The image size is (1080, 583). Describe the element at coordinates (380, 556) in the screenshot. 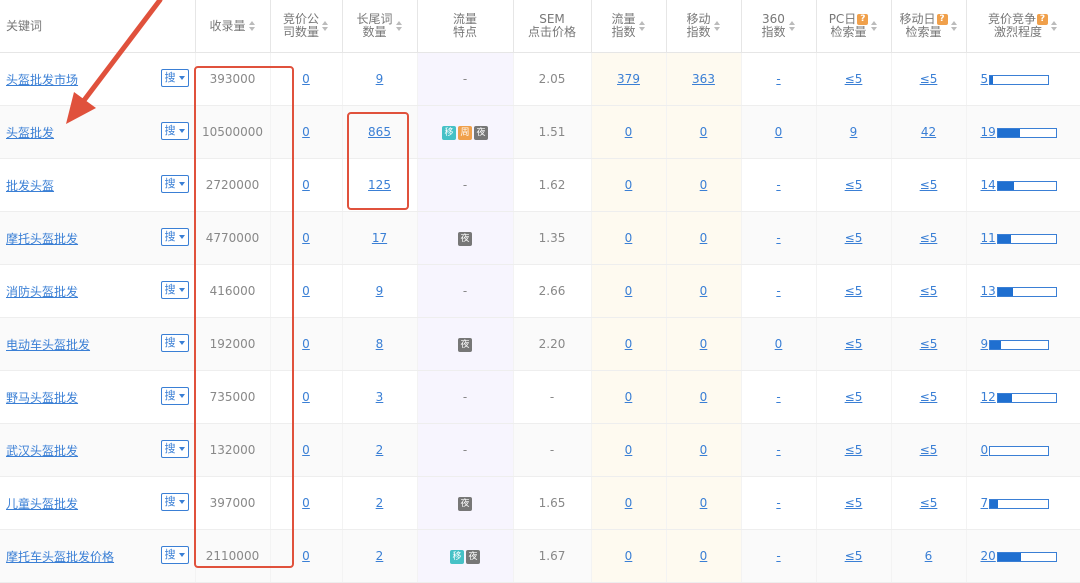

I see `longtail-link: 2` at that location.